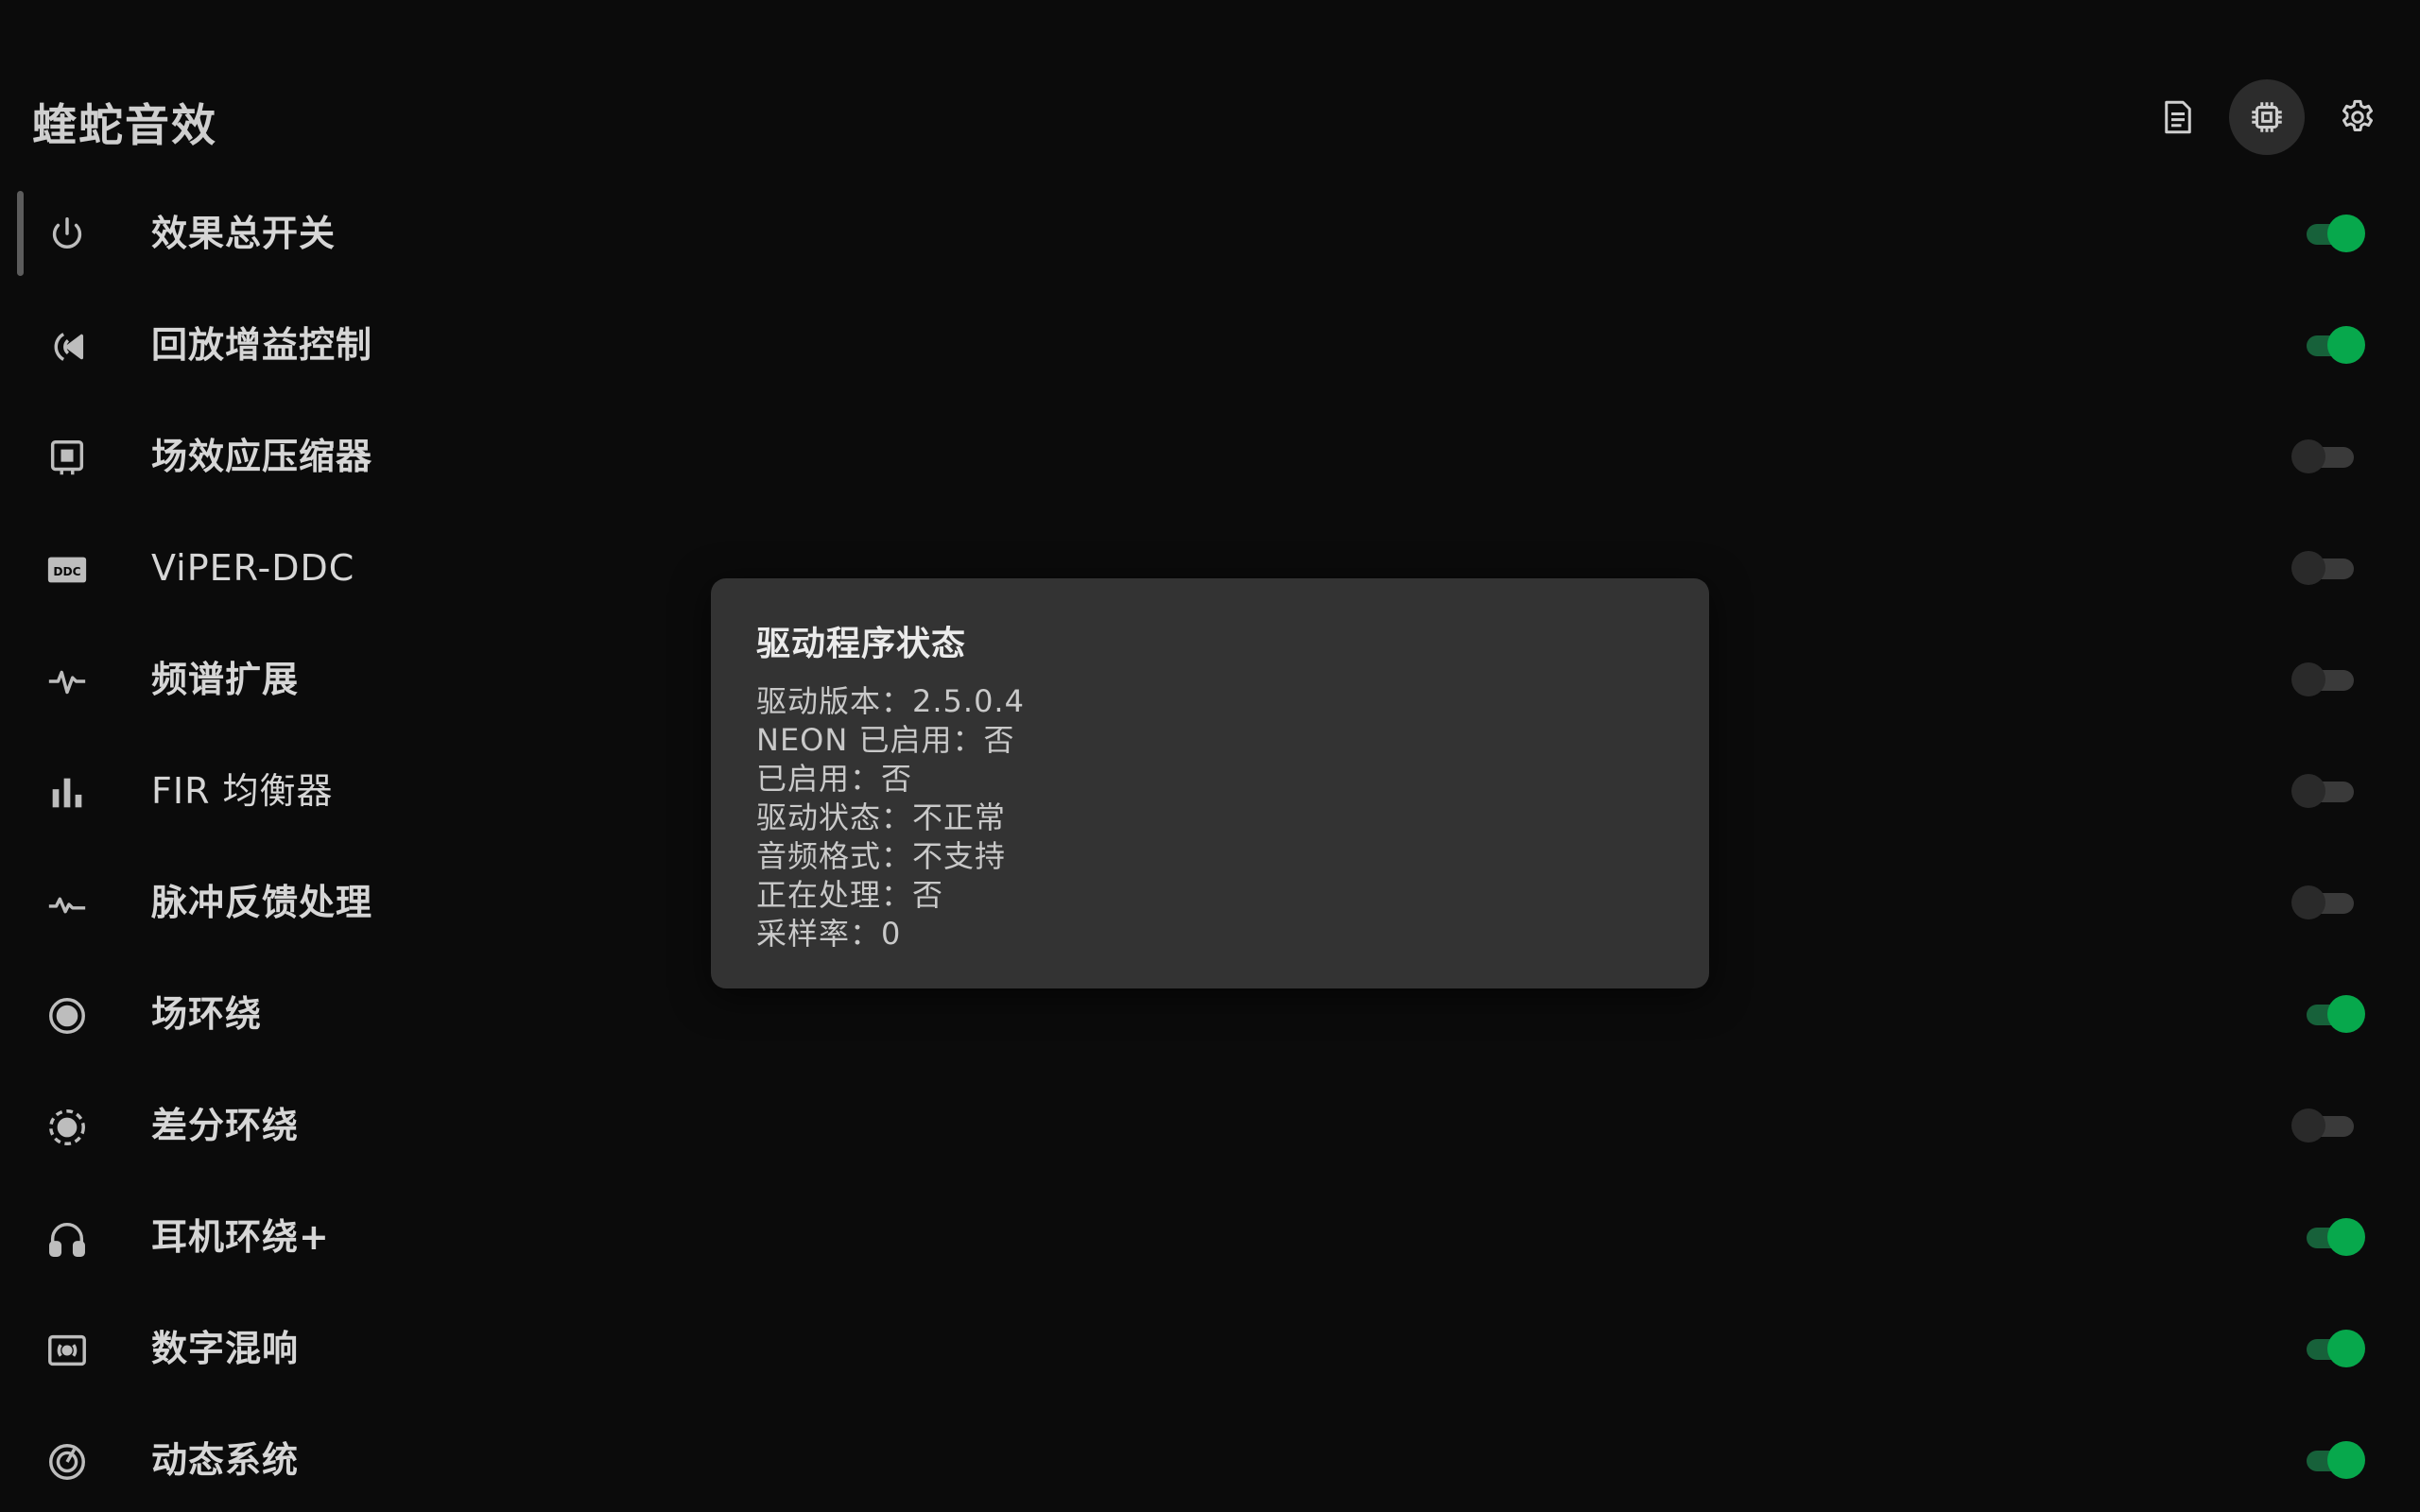  I want to click on status-line: 音频格式：不支持, so click(881, 856).